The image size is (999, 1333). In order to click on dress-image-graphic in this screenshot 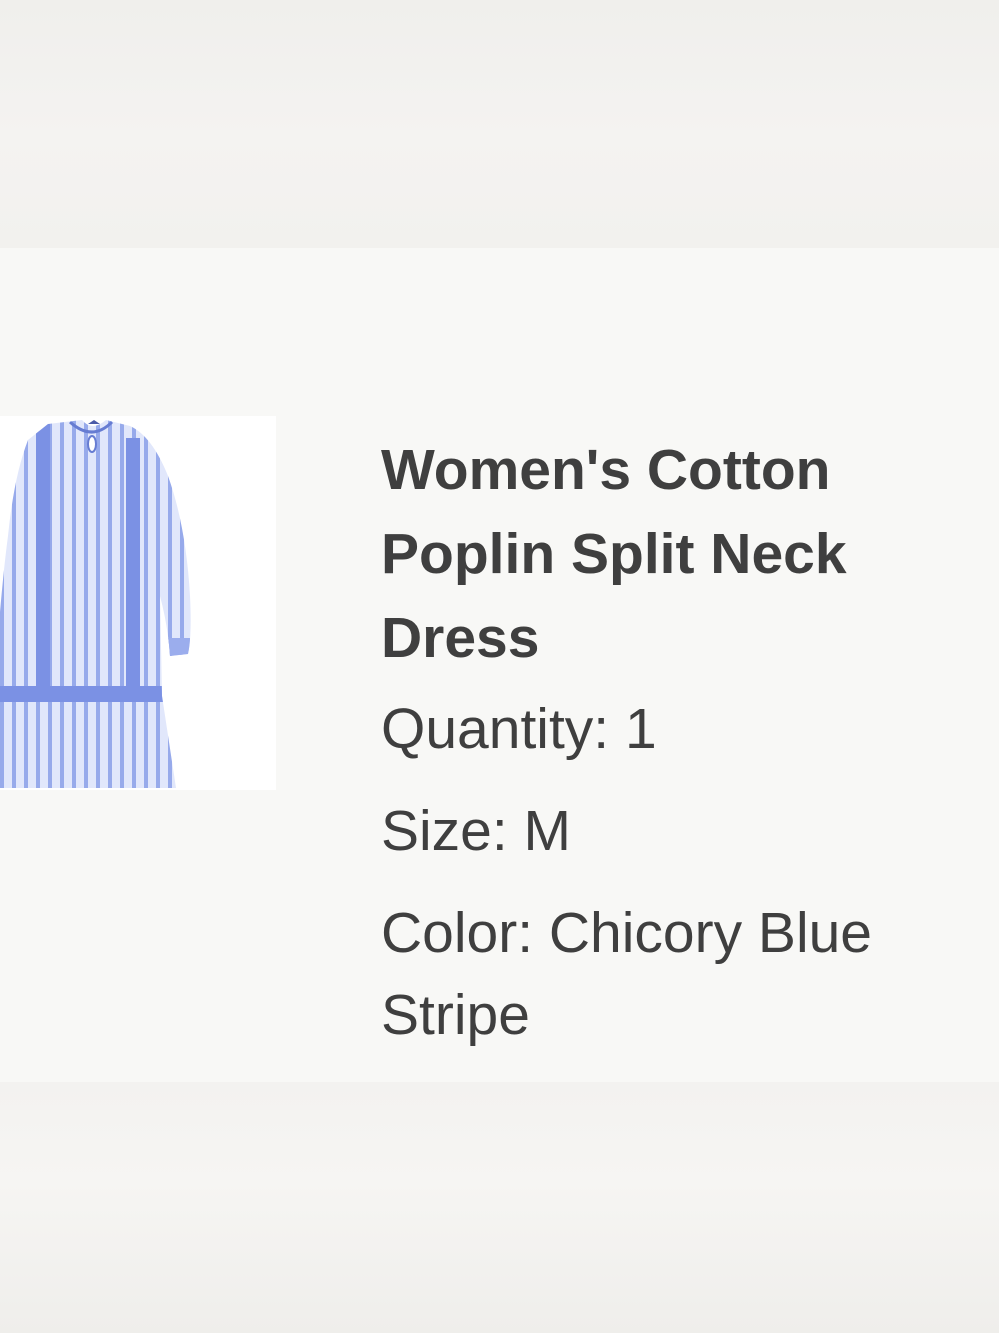, I will do `click(95, 604)`.